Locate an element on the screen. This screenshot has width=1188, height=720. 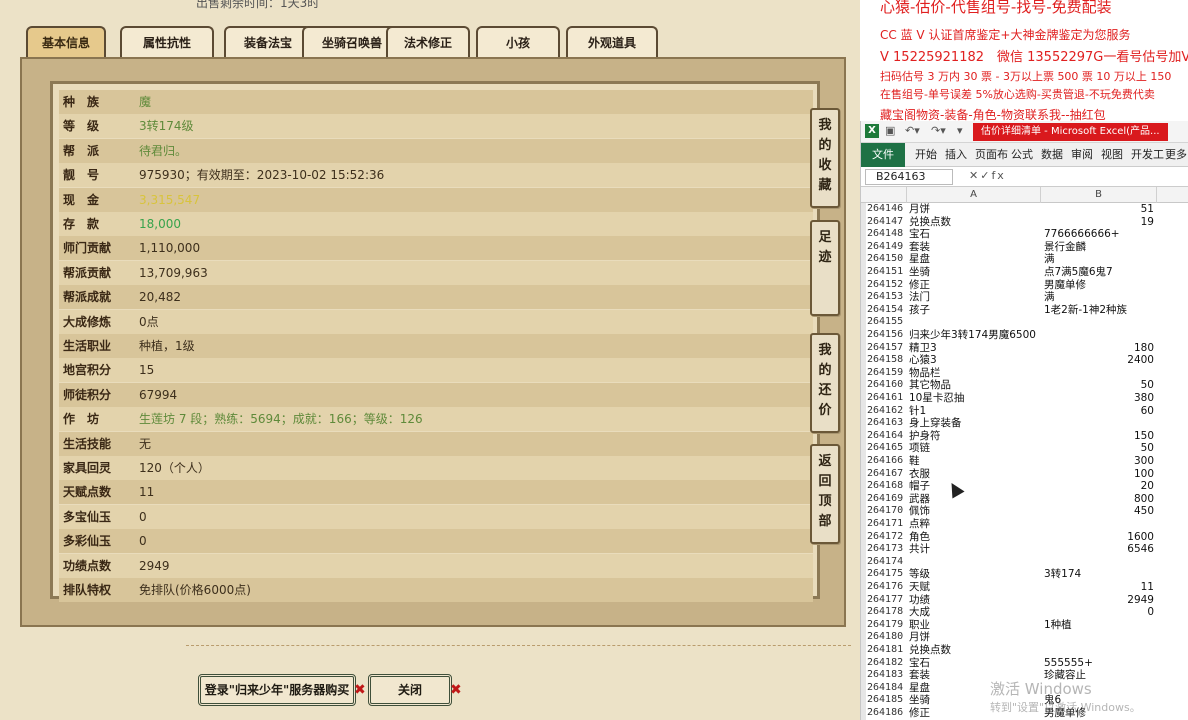
cell-b: 60 is located at coordinates (1099, 411).